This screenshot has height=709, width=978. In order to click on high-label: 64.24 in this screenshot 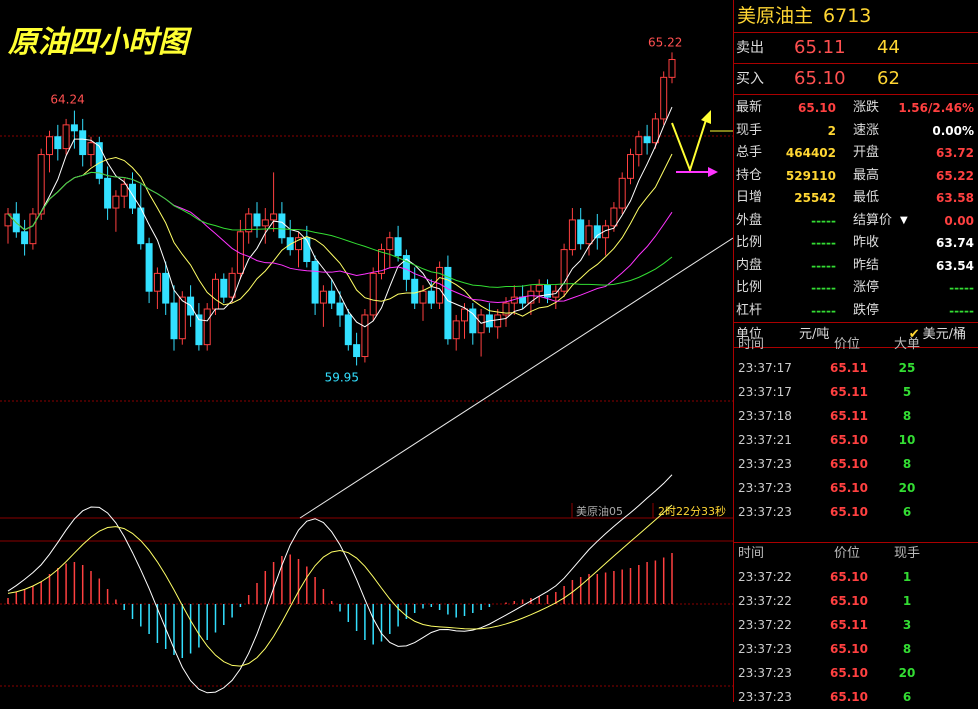, I will do `click(67, 100)`.